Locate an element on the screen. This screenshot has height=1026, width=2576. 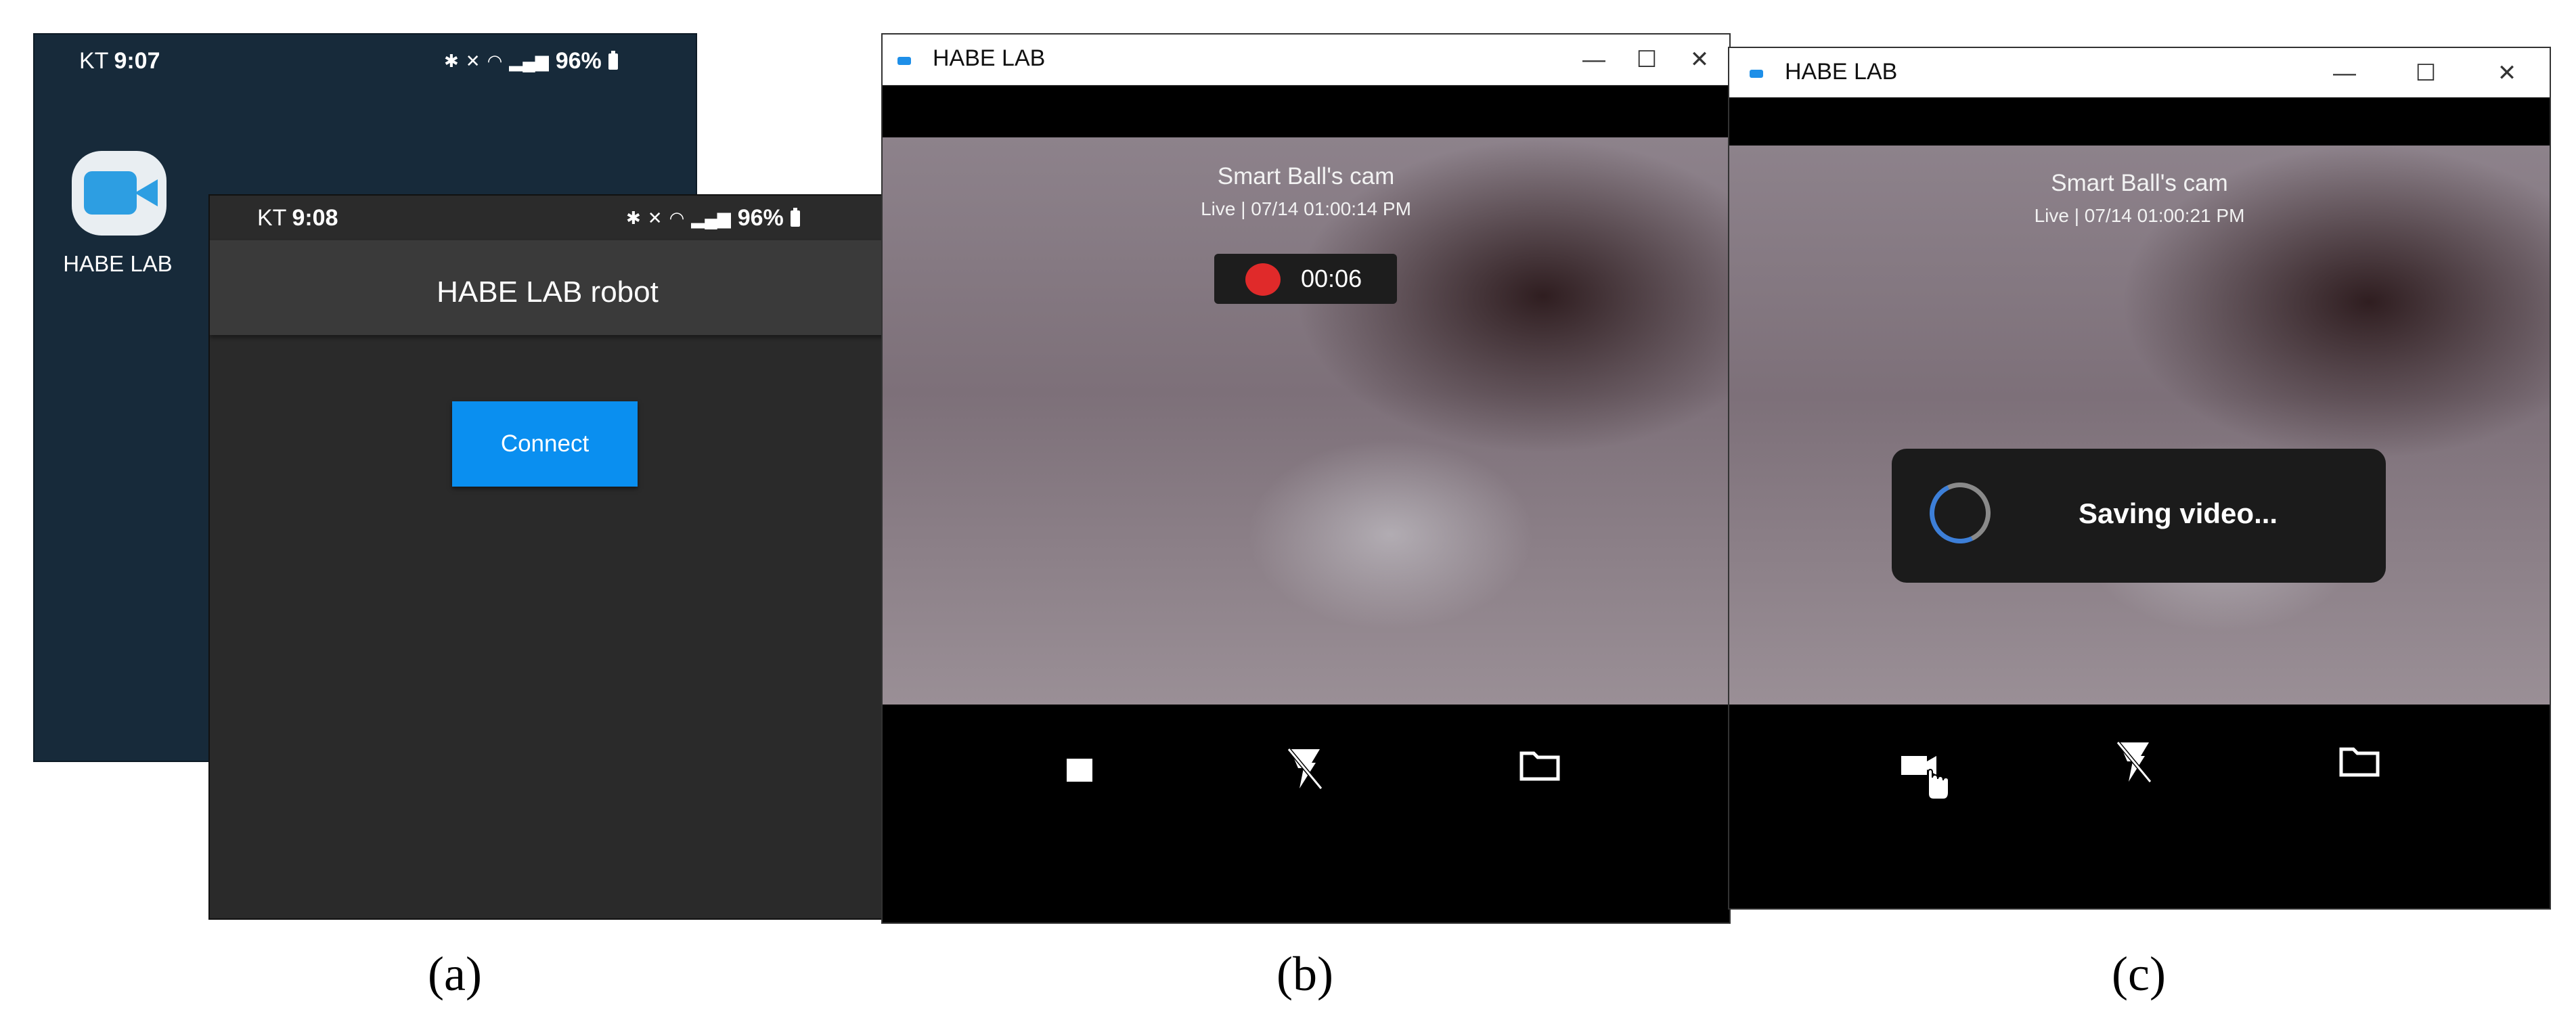
loading-spinner-icon is located at coordinates (1960, 513).